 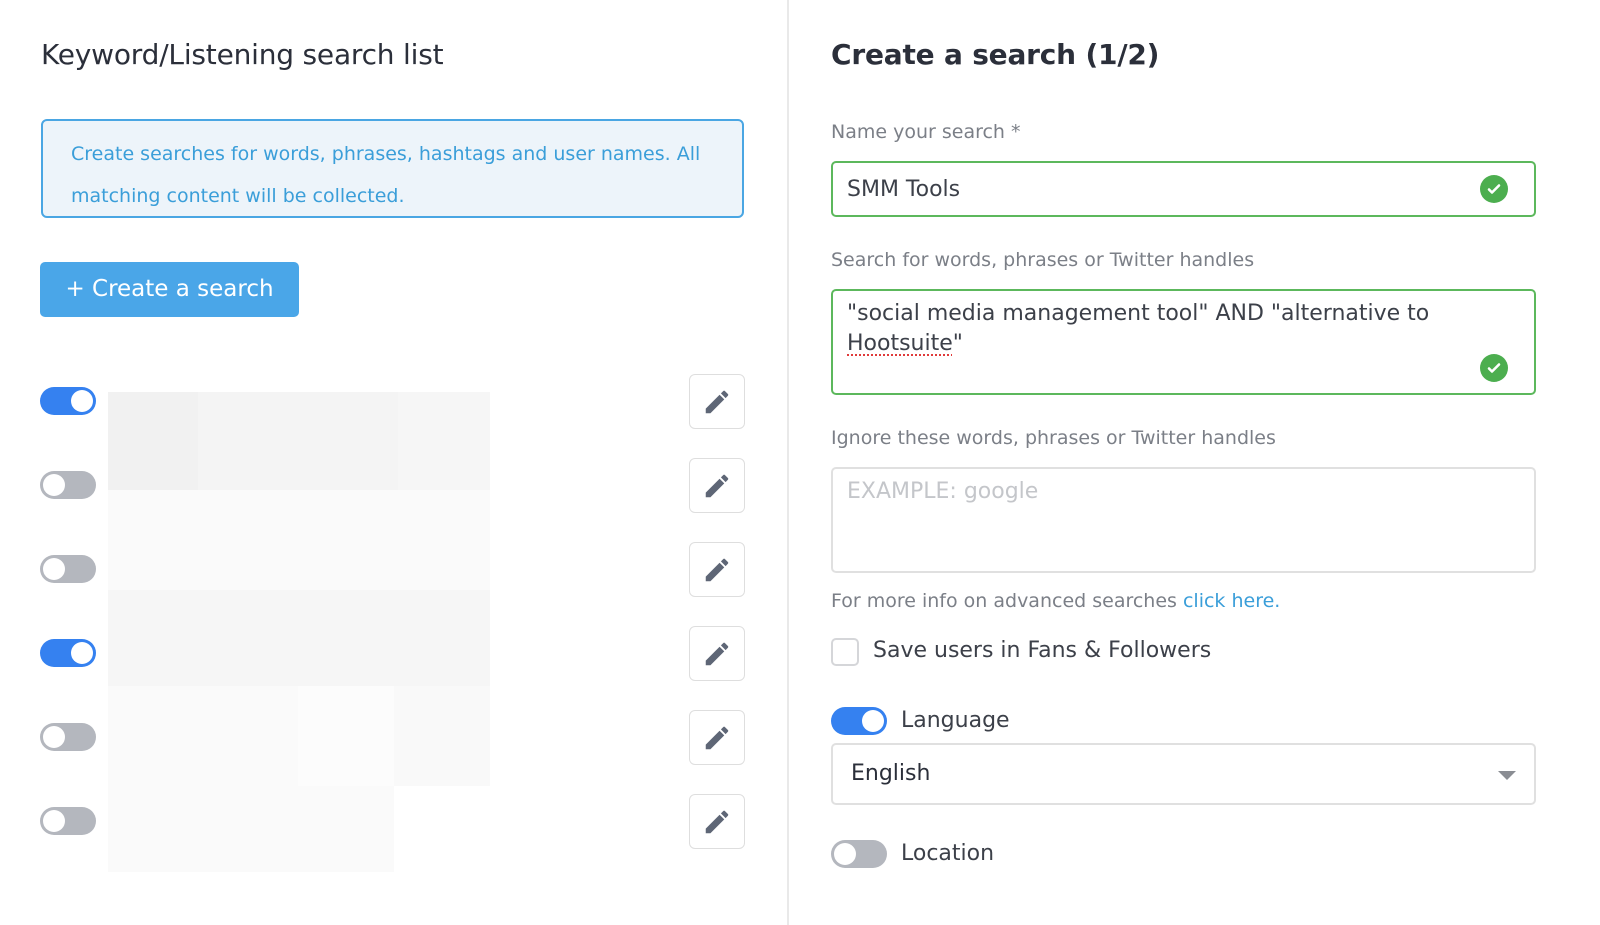 What do you see at coordinates (926, 132) in the screenshot?
I see `name-label: Name your search *` at bounding box center [926, 132].